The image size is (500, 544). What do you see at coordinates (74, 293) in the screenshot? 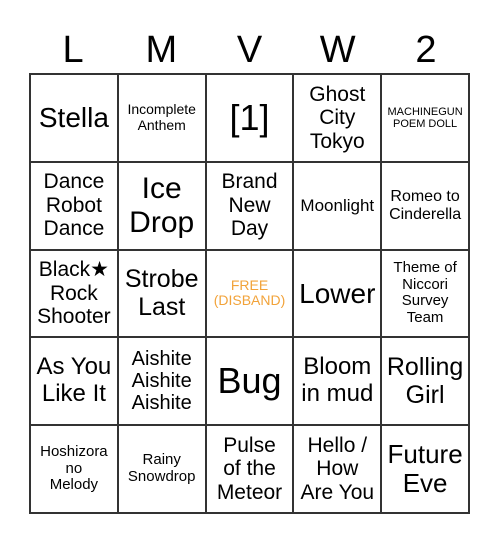
I see `bingo-cell: Black★ Rock Shooter` at bounding box center [74, 293].